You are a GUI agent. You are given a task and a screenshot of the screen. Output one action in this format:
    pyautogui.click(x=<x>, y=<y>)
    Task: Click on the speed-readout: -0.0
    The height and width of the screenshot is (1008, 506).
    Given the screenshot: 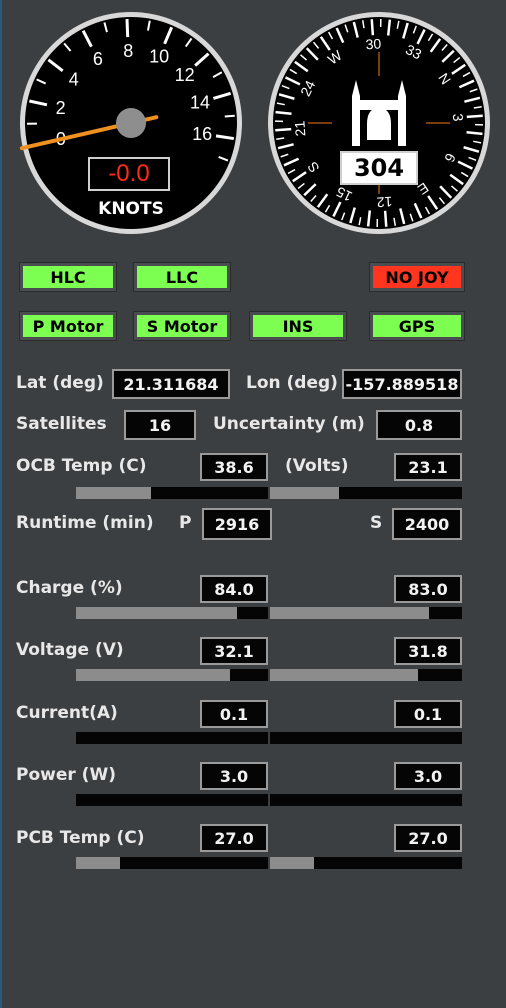 What is the action you would take?
    pyautogui.click(x=129, y=173)
    